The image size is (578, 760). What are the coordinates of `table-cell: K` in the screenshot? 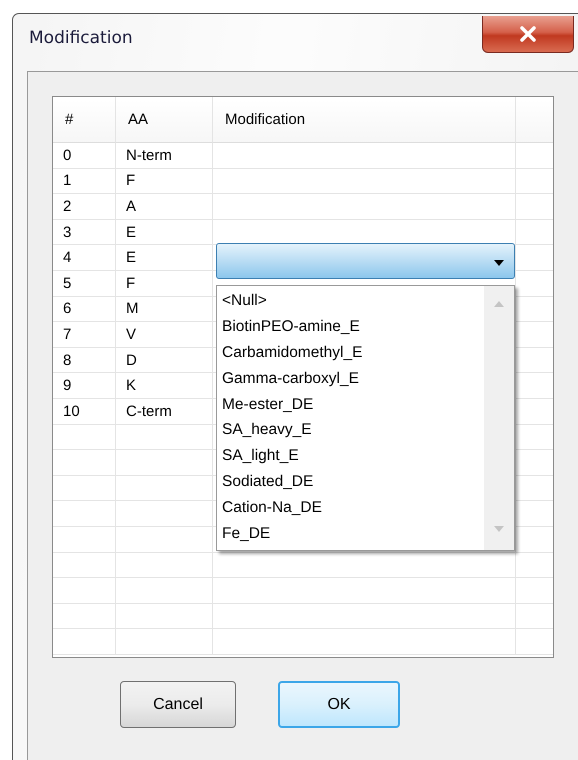 It's located at (164, 386).